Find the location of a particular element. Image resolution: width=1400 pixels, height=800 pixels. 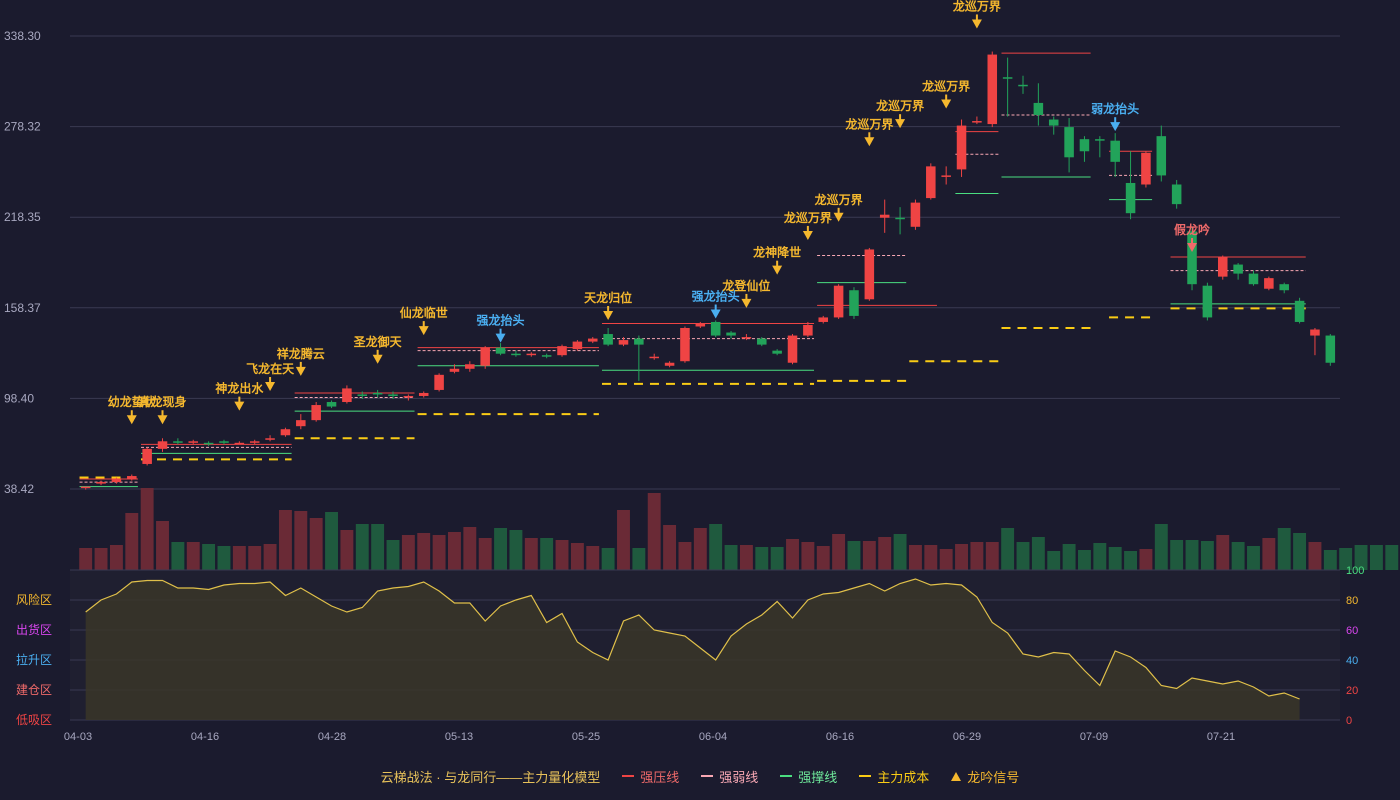

legend-label-signal: 龙吟信号 is located at coordinates (993, 777).